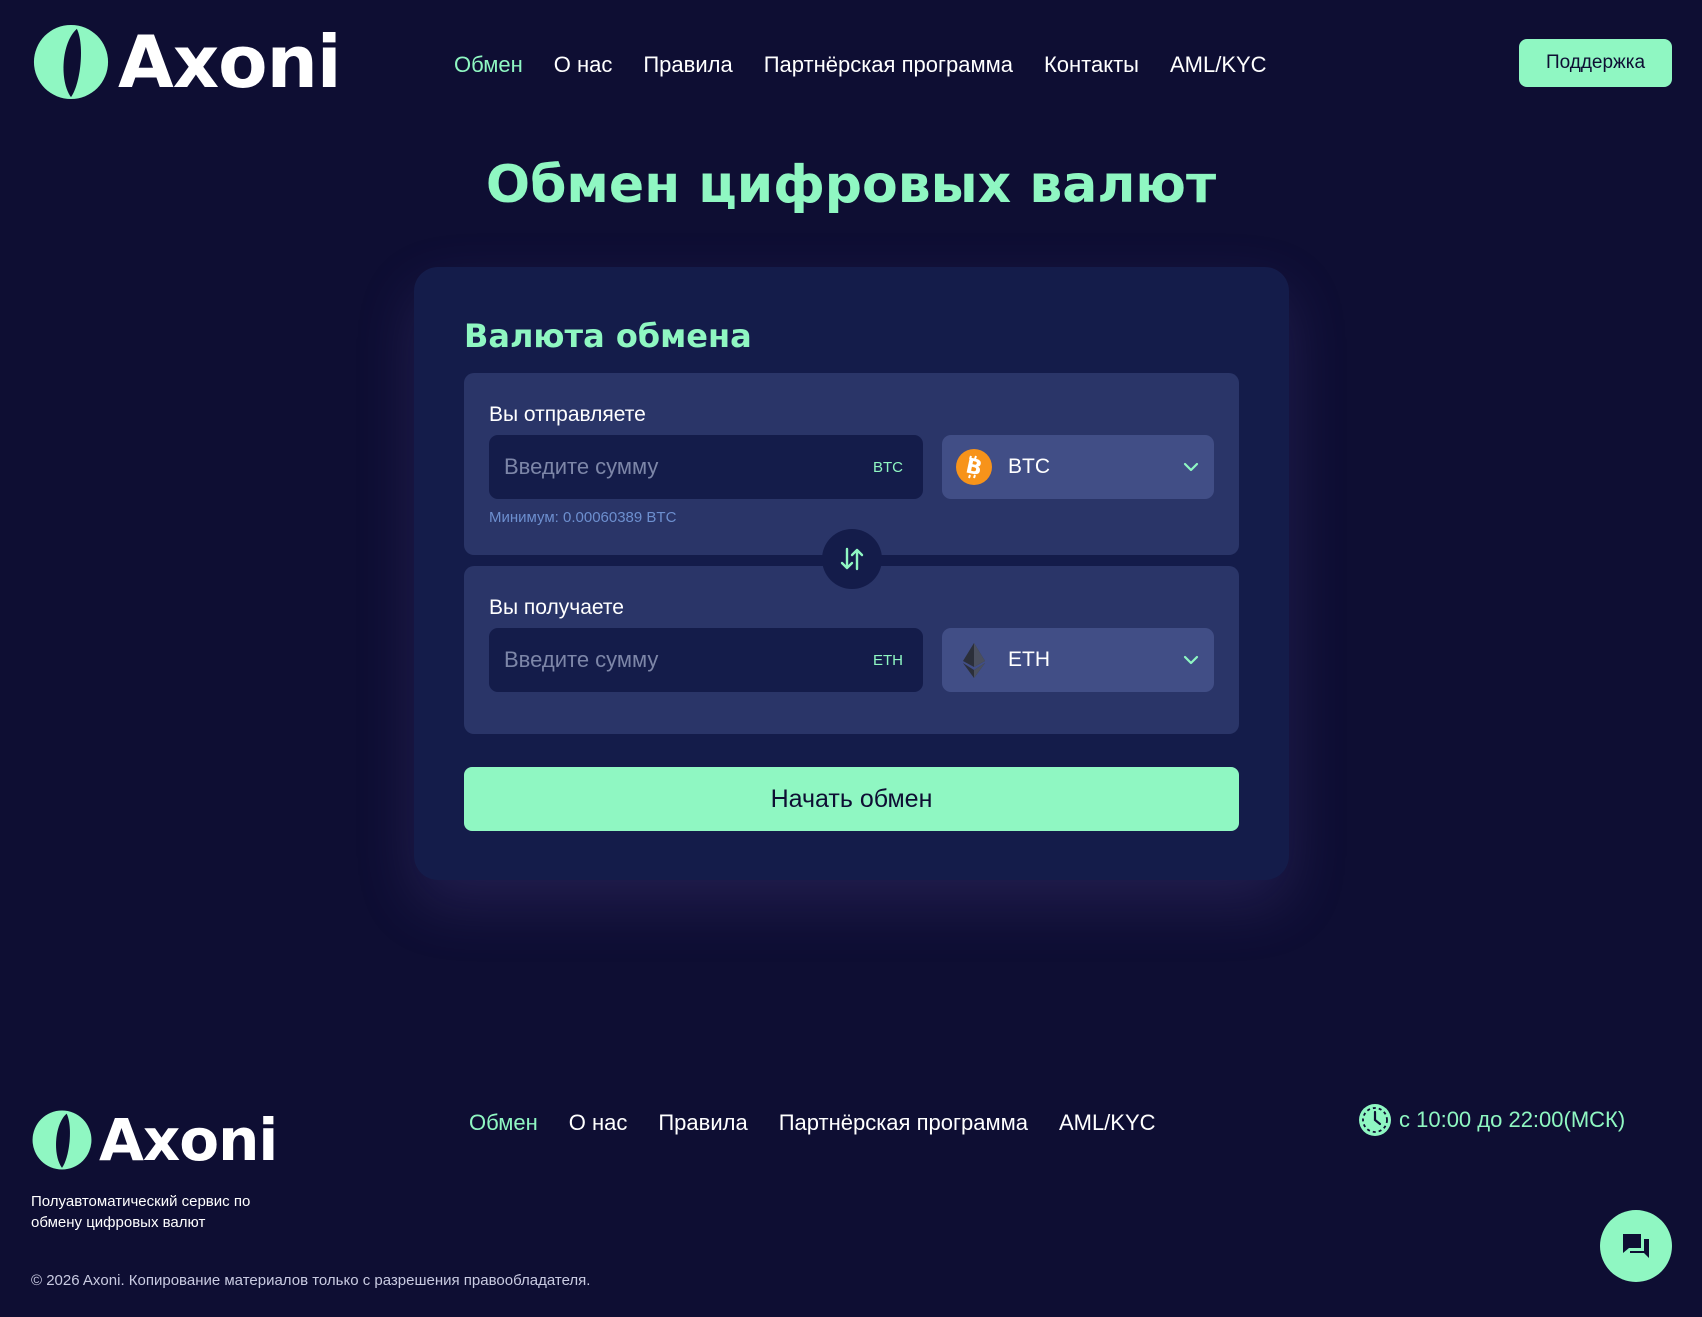 The image size is (1702, 1317). I want to click on send-minimum-note: Минимум: 0.00060389 BTC, so click(583, 517).